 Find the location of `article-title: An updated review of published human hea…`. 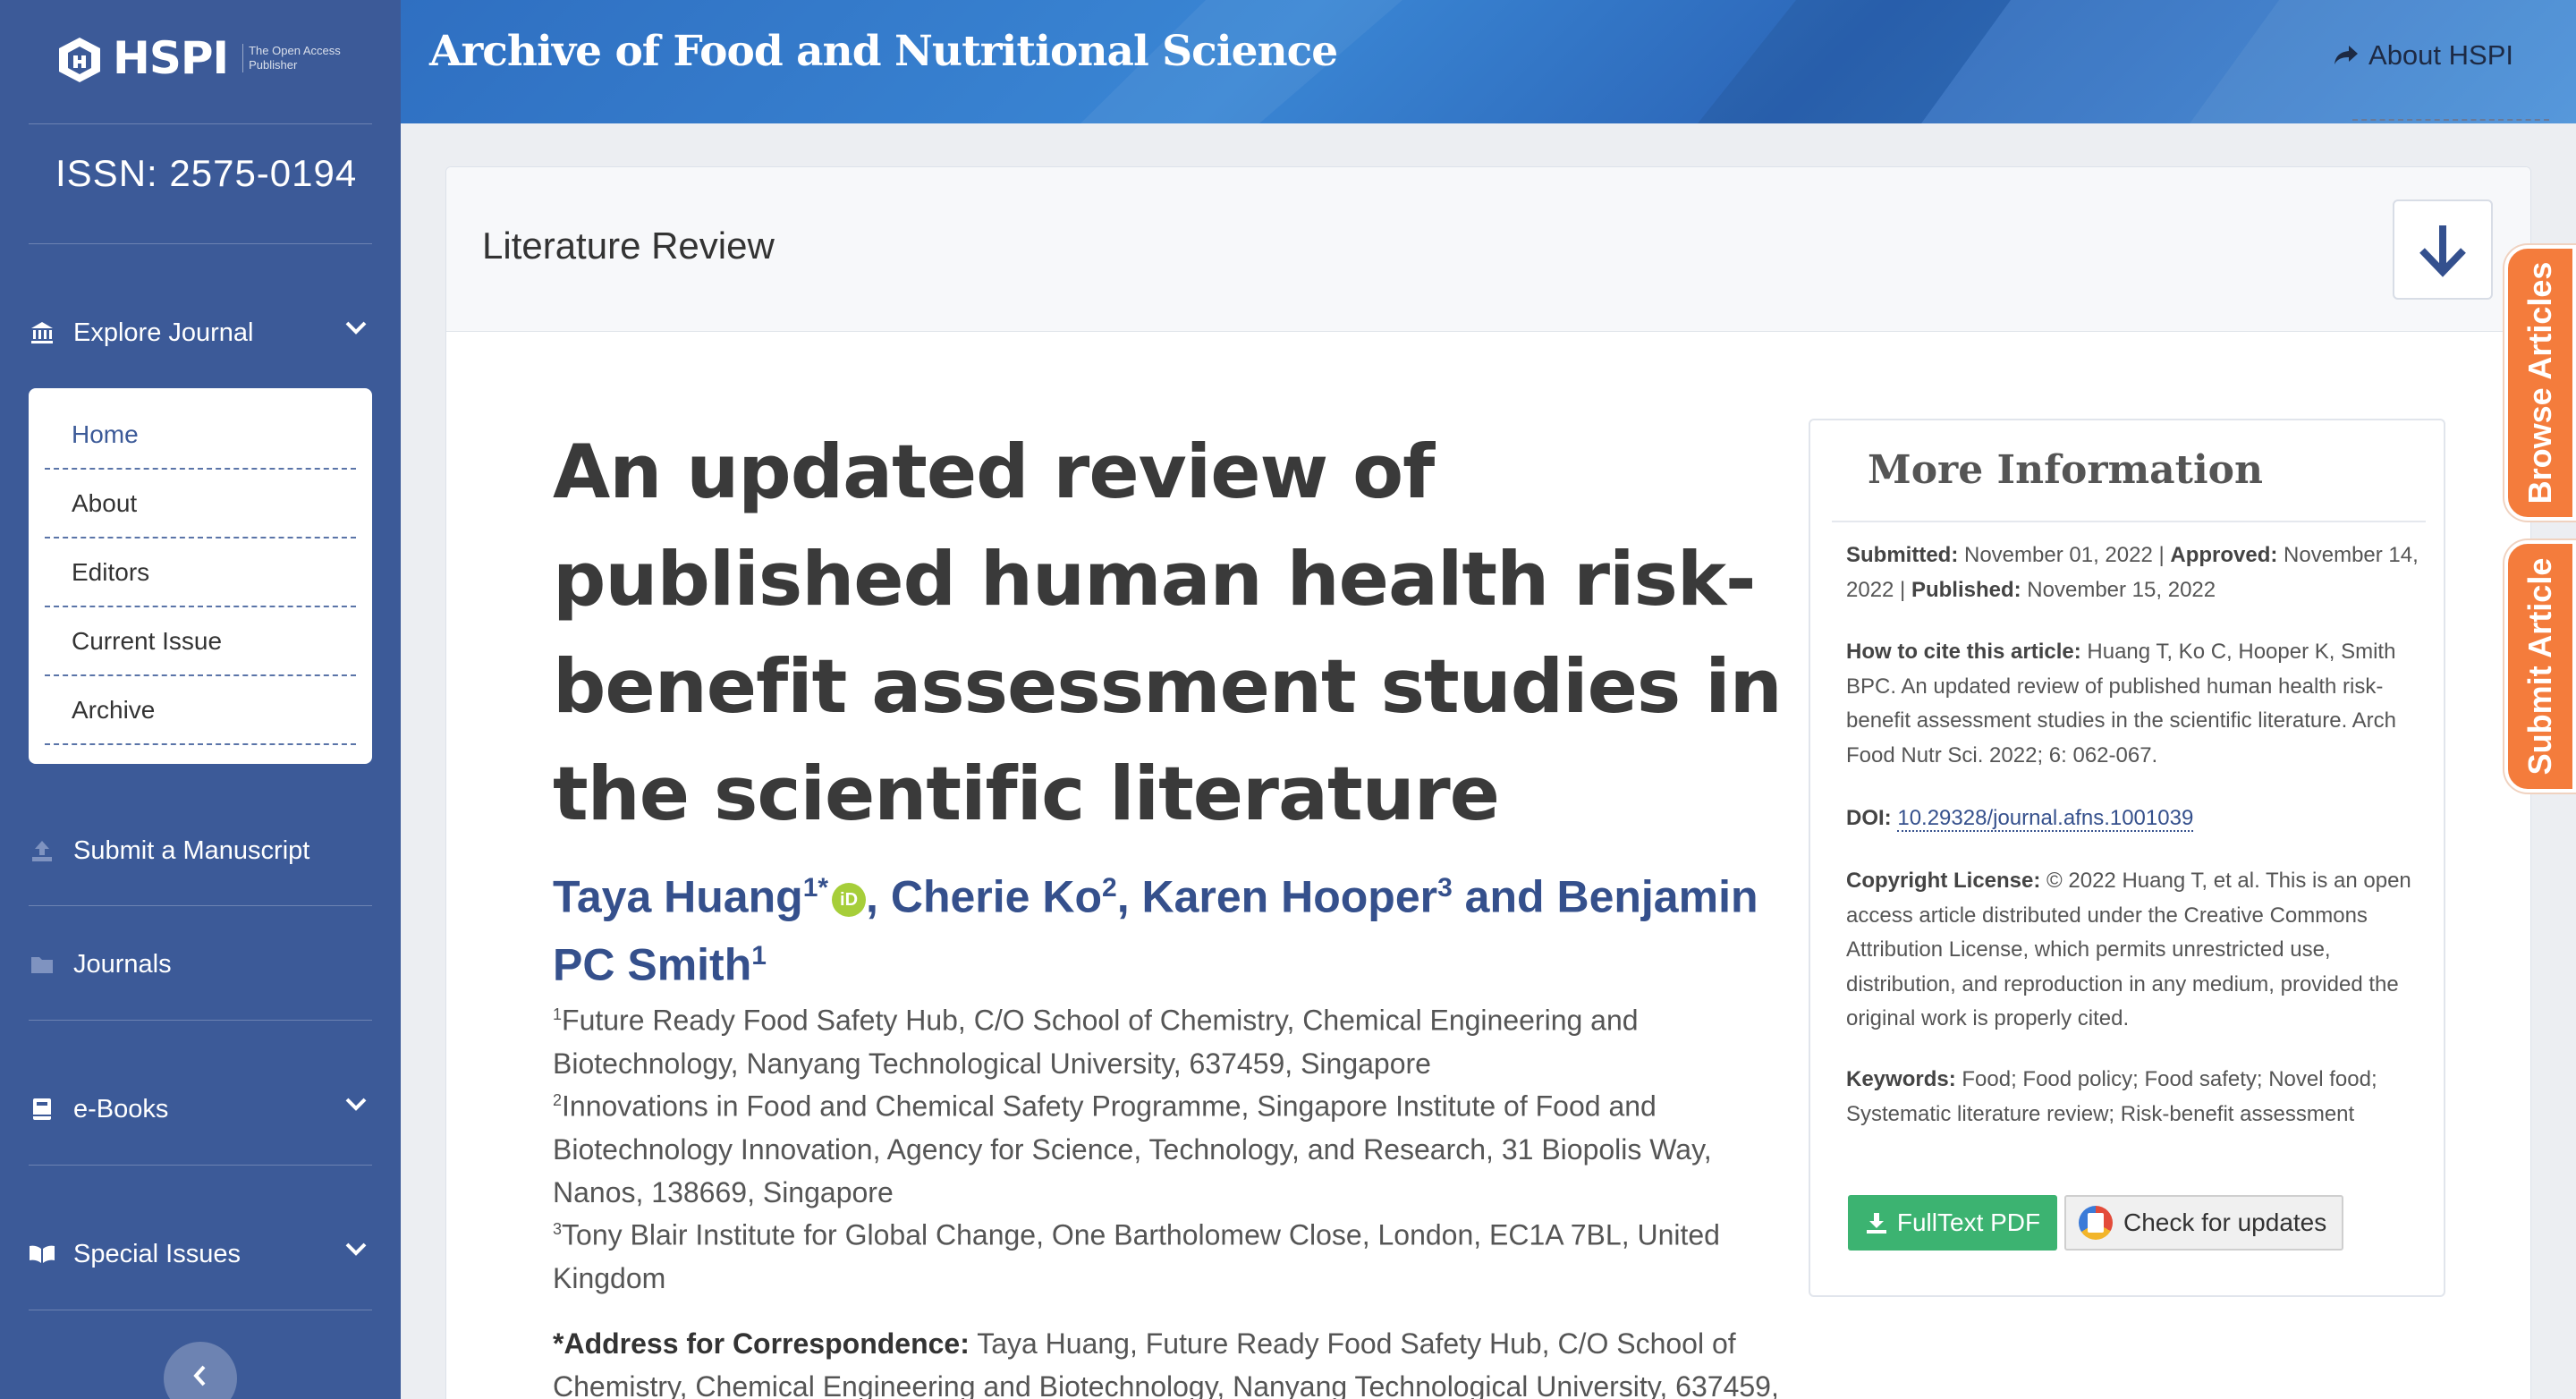

article-title: An updated review of published human hea… is located at coordinates (1168, 632).